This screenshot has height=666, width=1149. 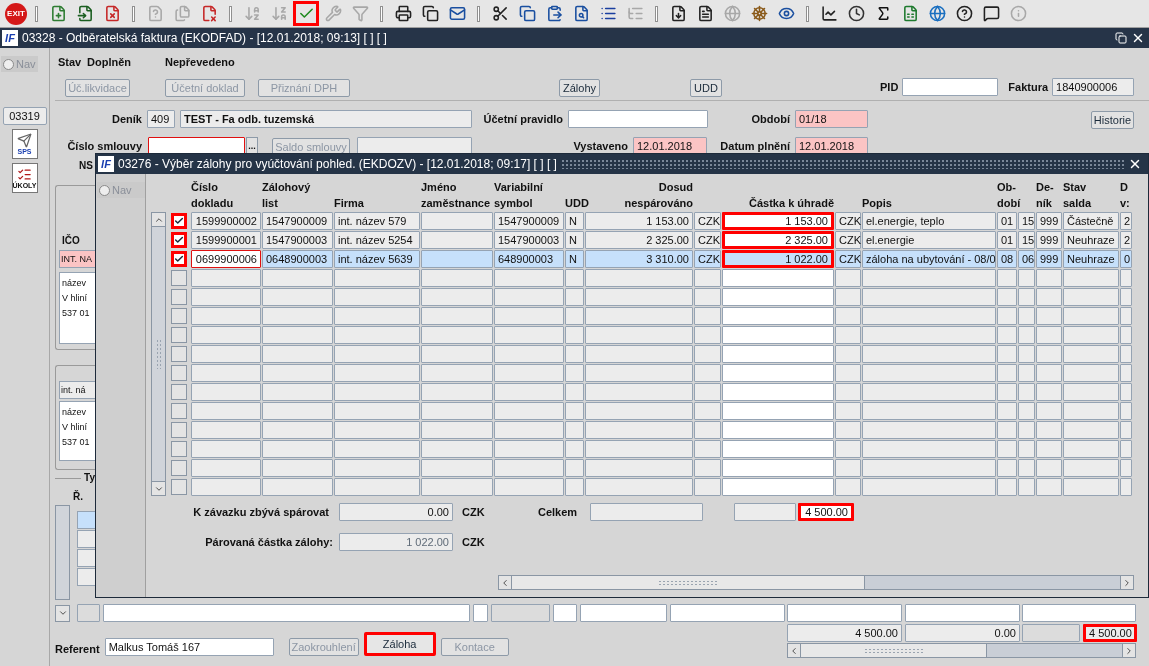 What do you see at coordinates (1093, 87) in the screenshot?
I see `invoice-field: 1840900006` at bounding box center [1093, 87].